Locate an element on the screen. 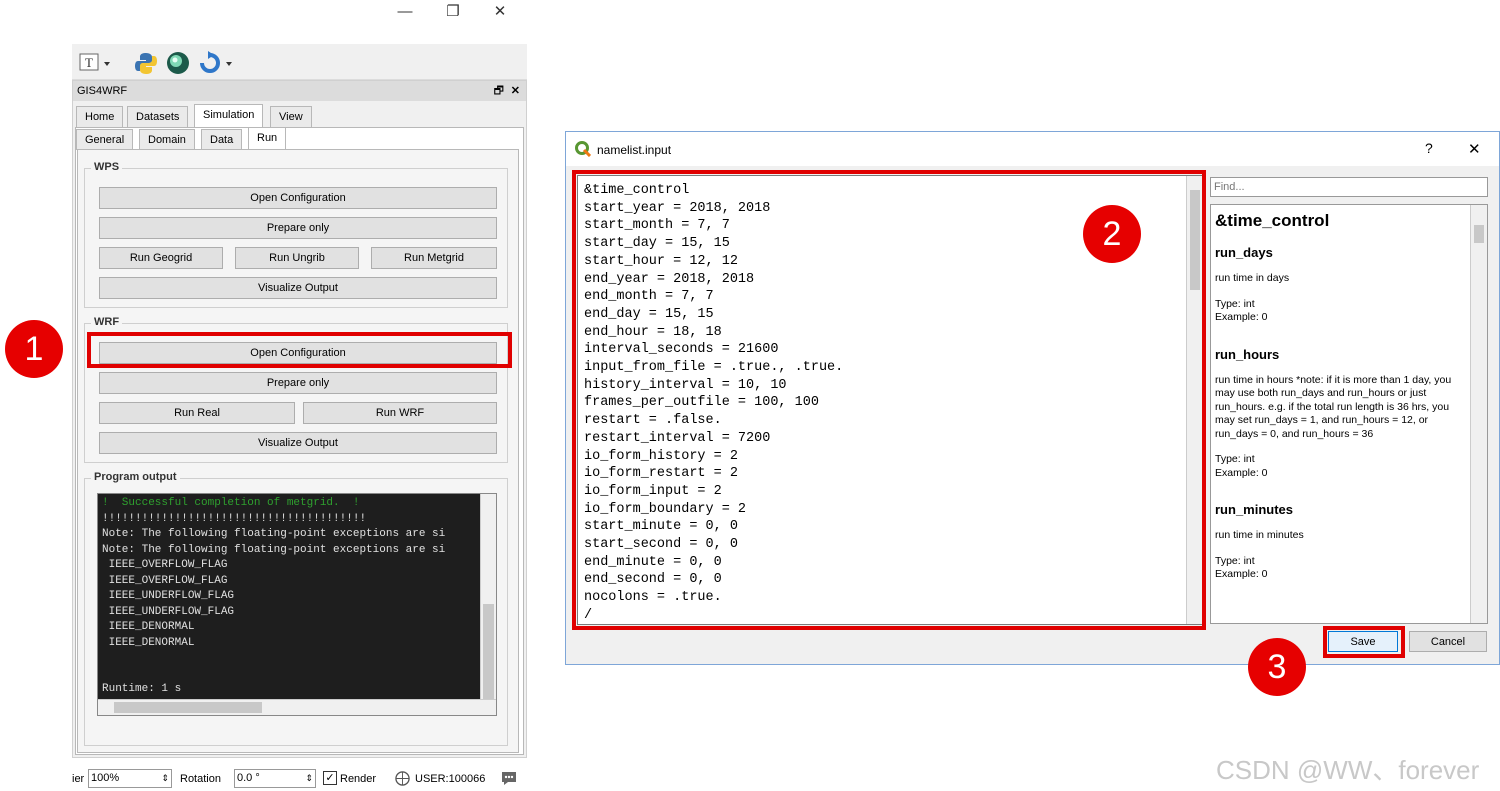 The width and height of the screenshot is (1500, 791). tab-home: Home is located at coordinates (100, 116).